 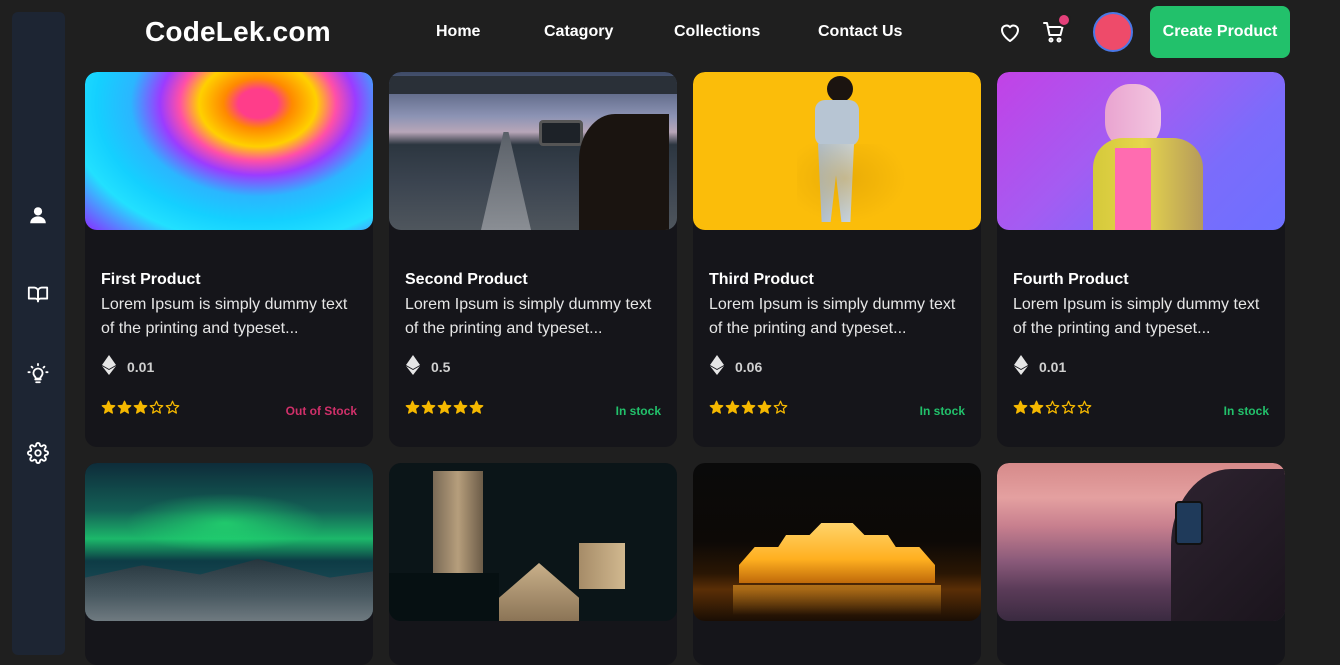 I want to click on nav-category: Catagory, so click(x=578, y=32).